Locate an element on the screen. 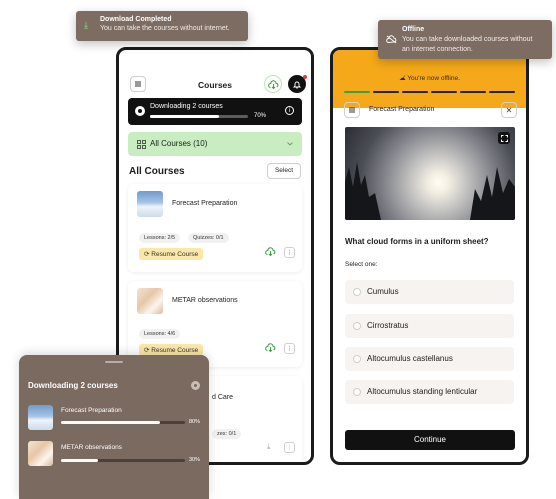 This screenshot has height=499, width=556. answer-option: Altocumulus castellanus is located at coordinates (429, 359).